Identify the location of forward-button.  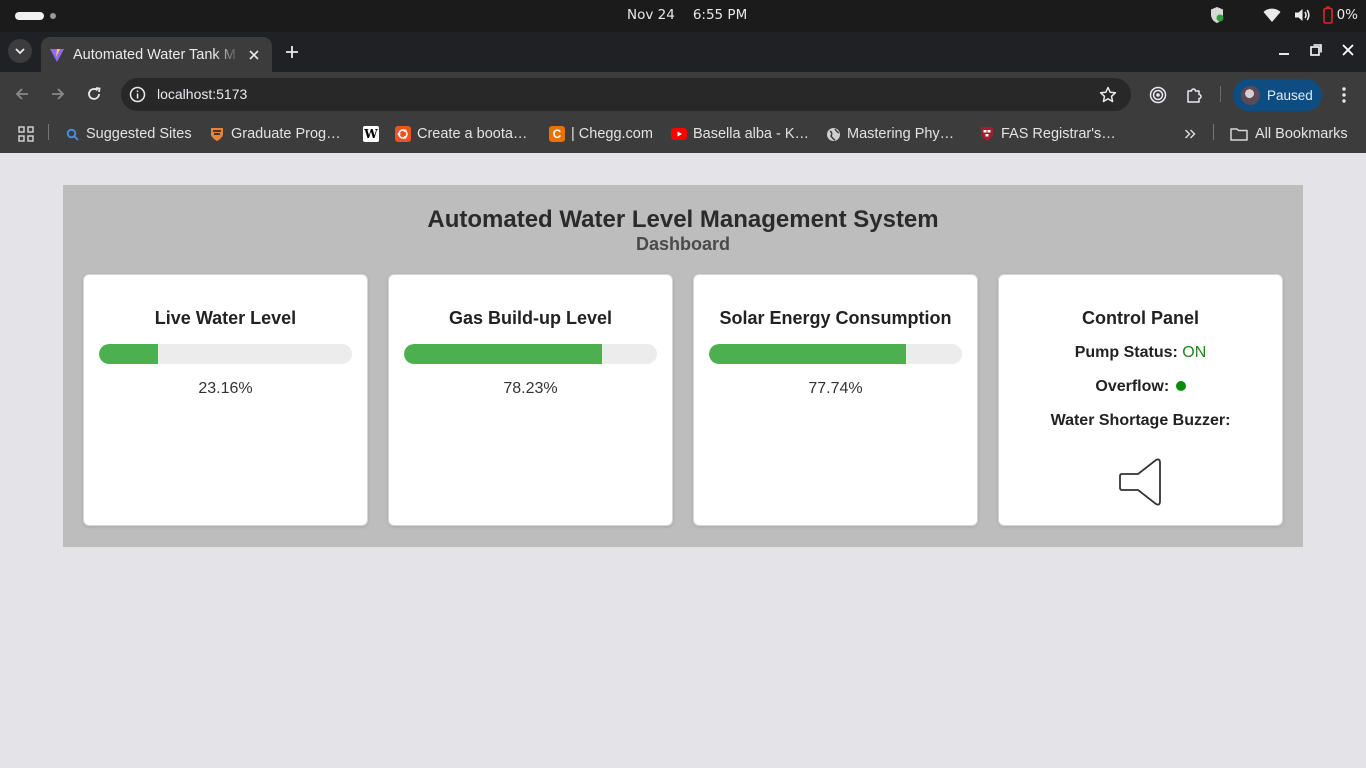
(58, 94).